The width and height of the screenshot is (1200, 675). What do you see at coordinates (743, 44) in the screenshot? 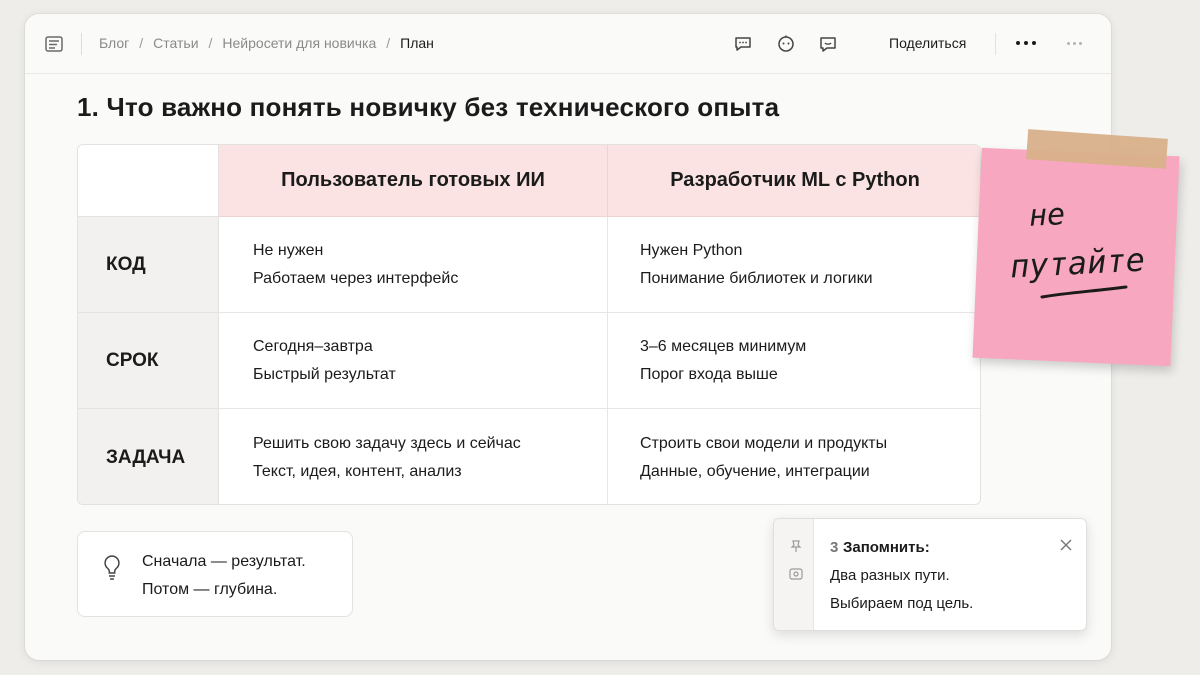
I see `comment-icon` at bounding box center [743, 44].